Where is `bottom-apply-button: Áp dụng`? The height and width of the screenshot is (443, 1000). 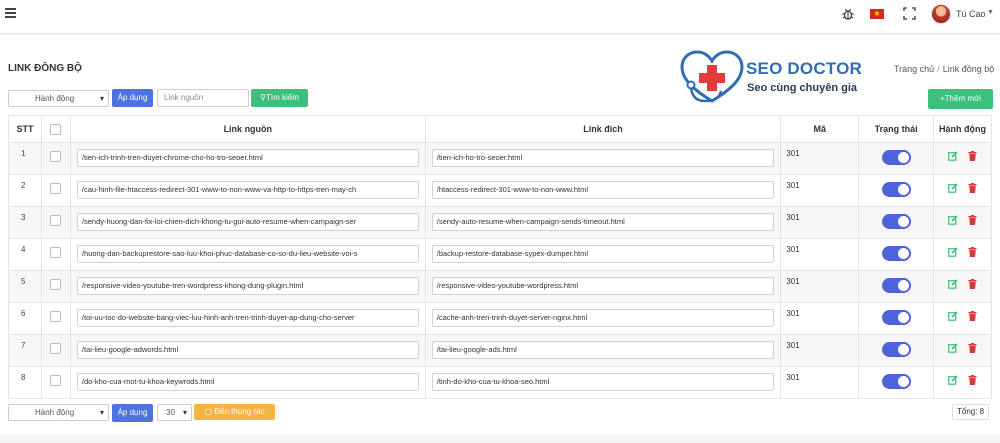
bottom-apply-button: Áp dụng is located at coordinates (132, 413).